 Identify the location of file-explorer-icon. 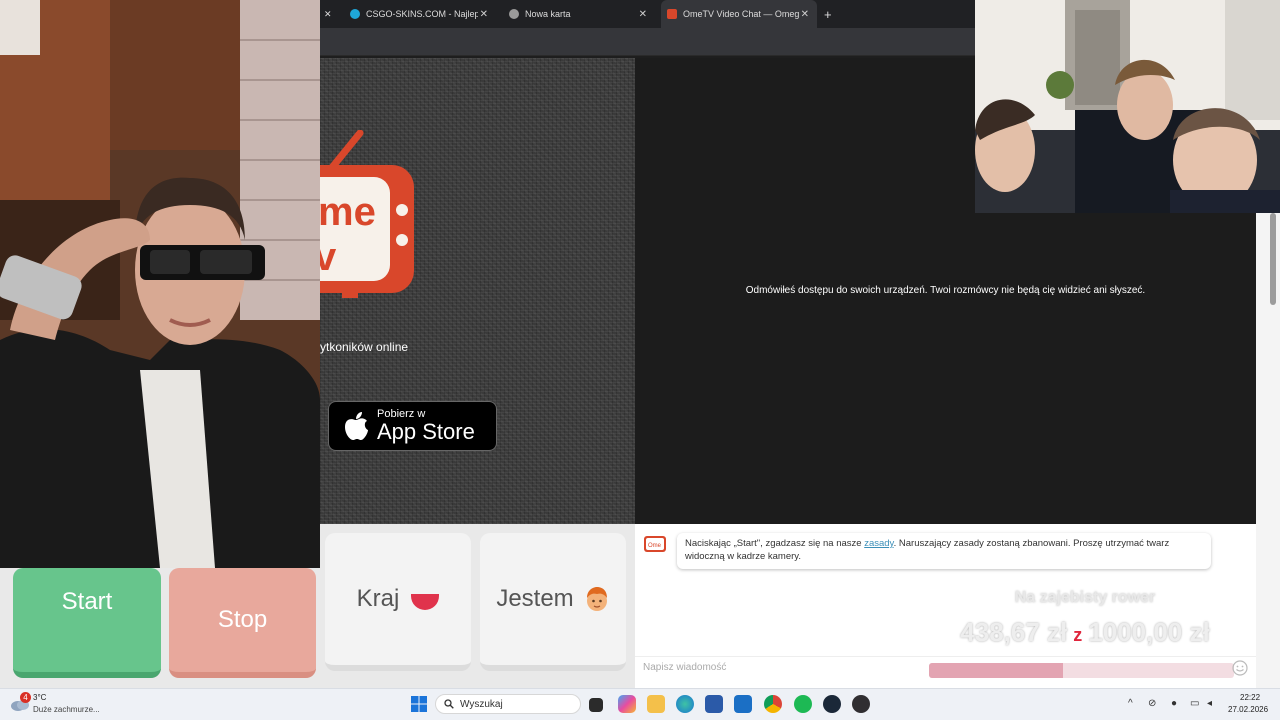
(656, 704).